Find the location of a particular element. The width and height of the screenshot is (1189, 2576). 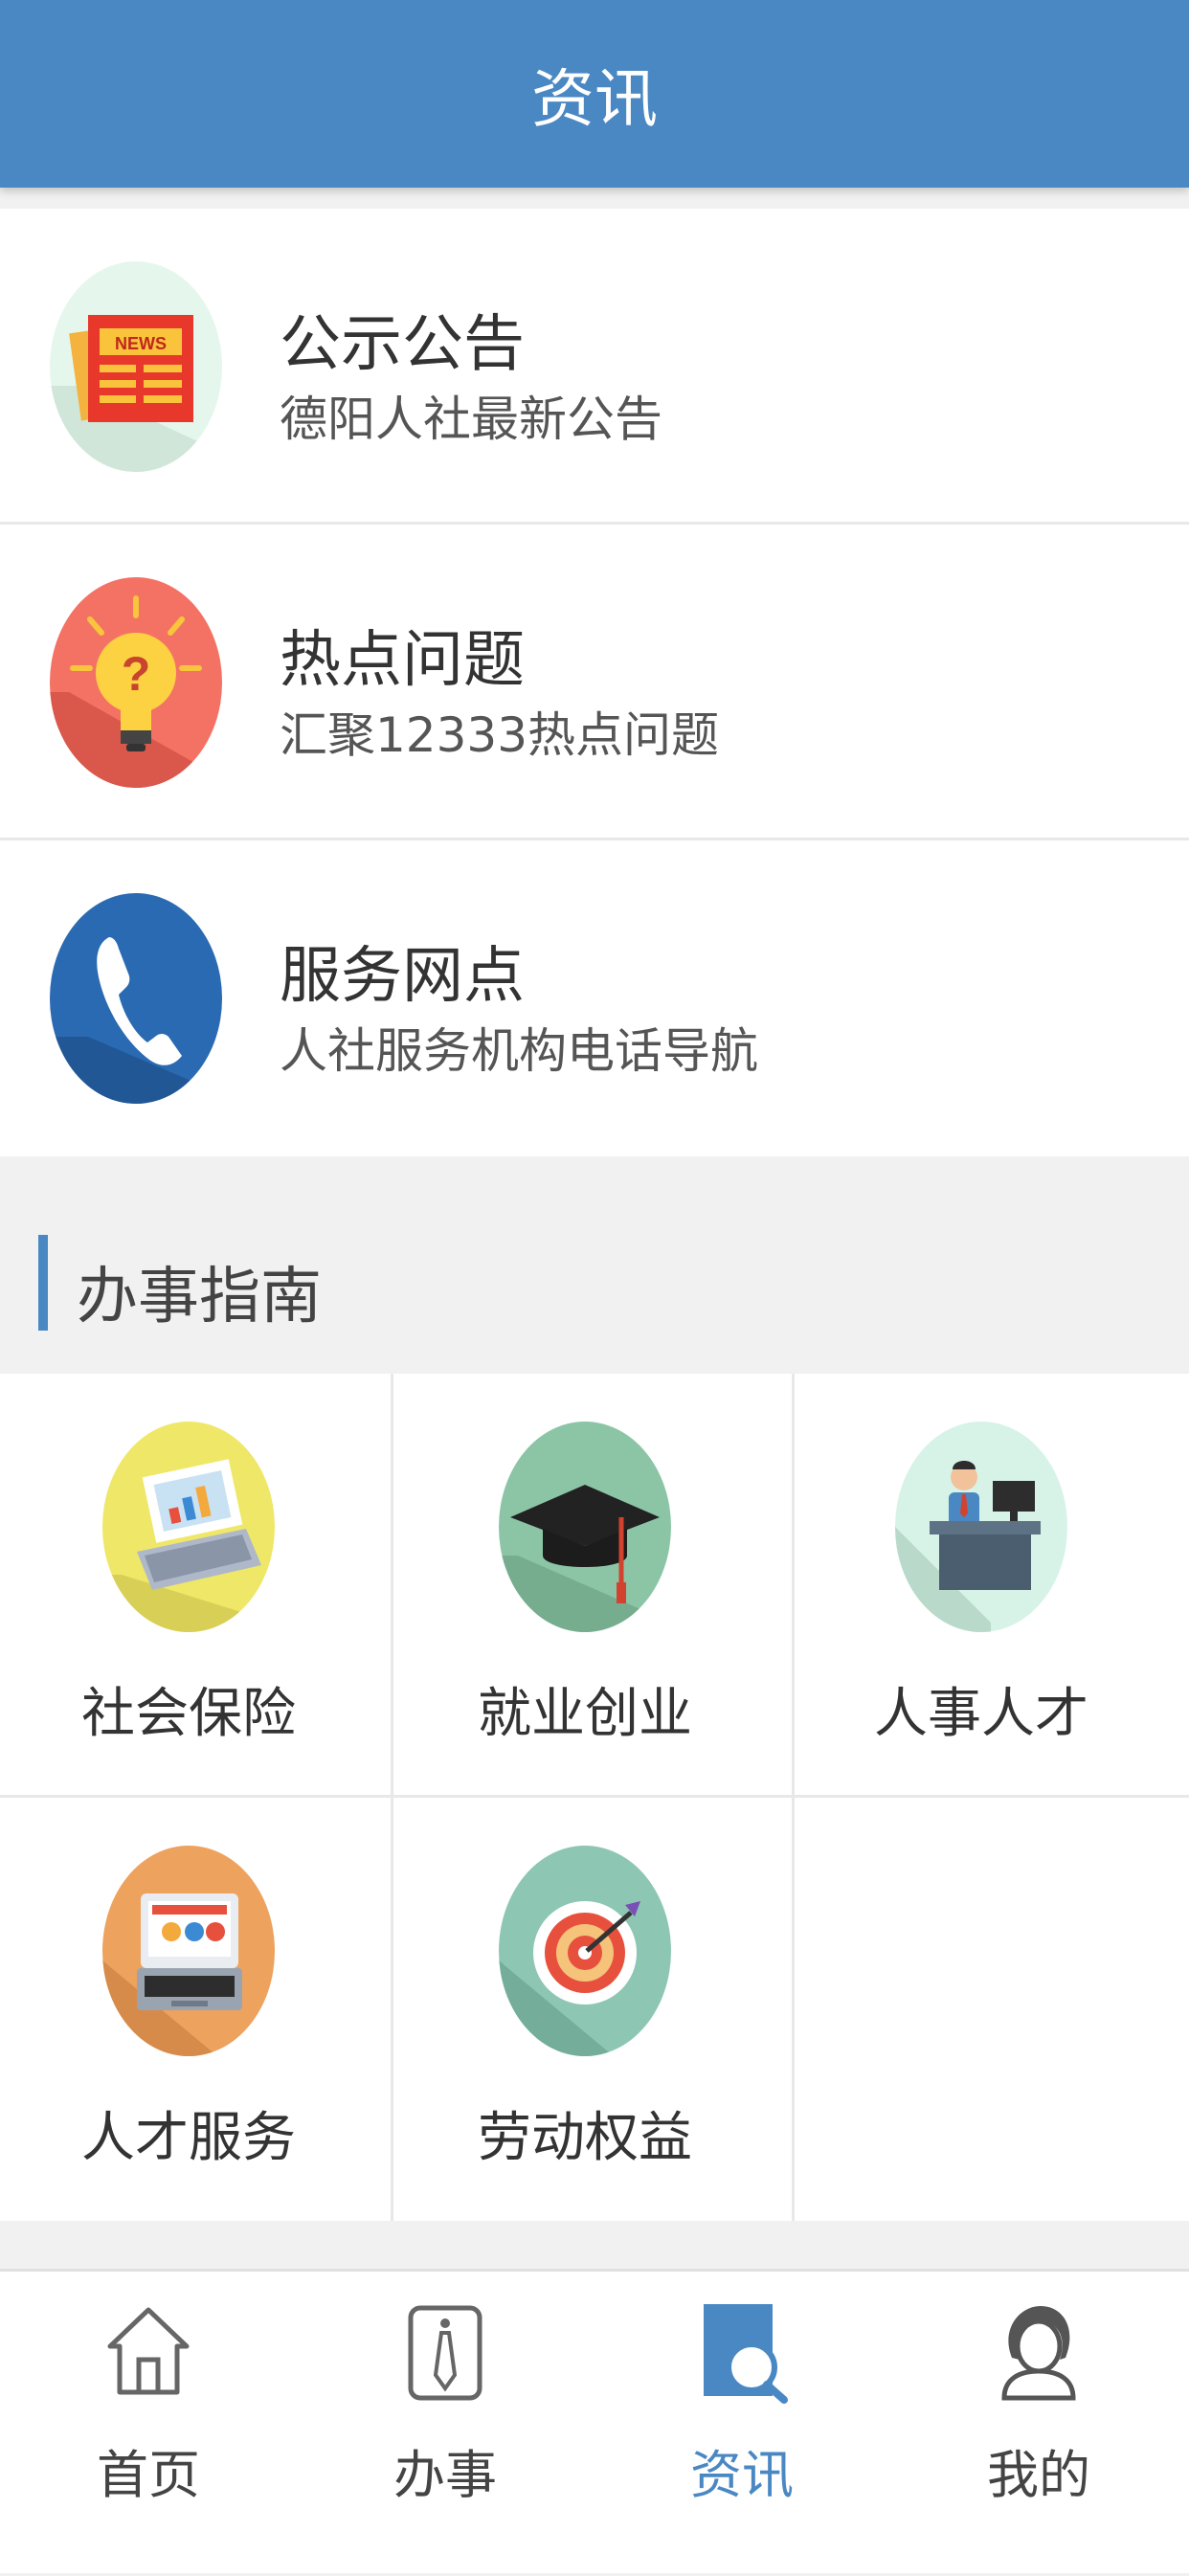

tab-news: 资讯 is located at coordinates (742, 2424).